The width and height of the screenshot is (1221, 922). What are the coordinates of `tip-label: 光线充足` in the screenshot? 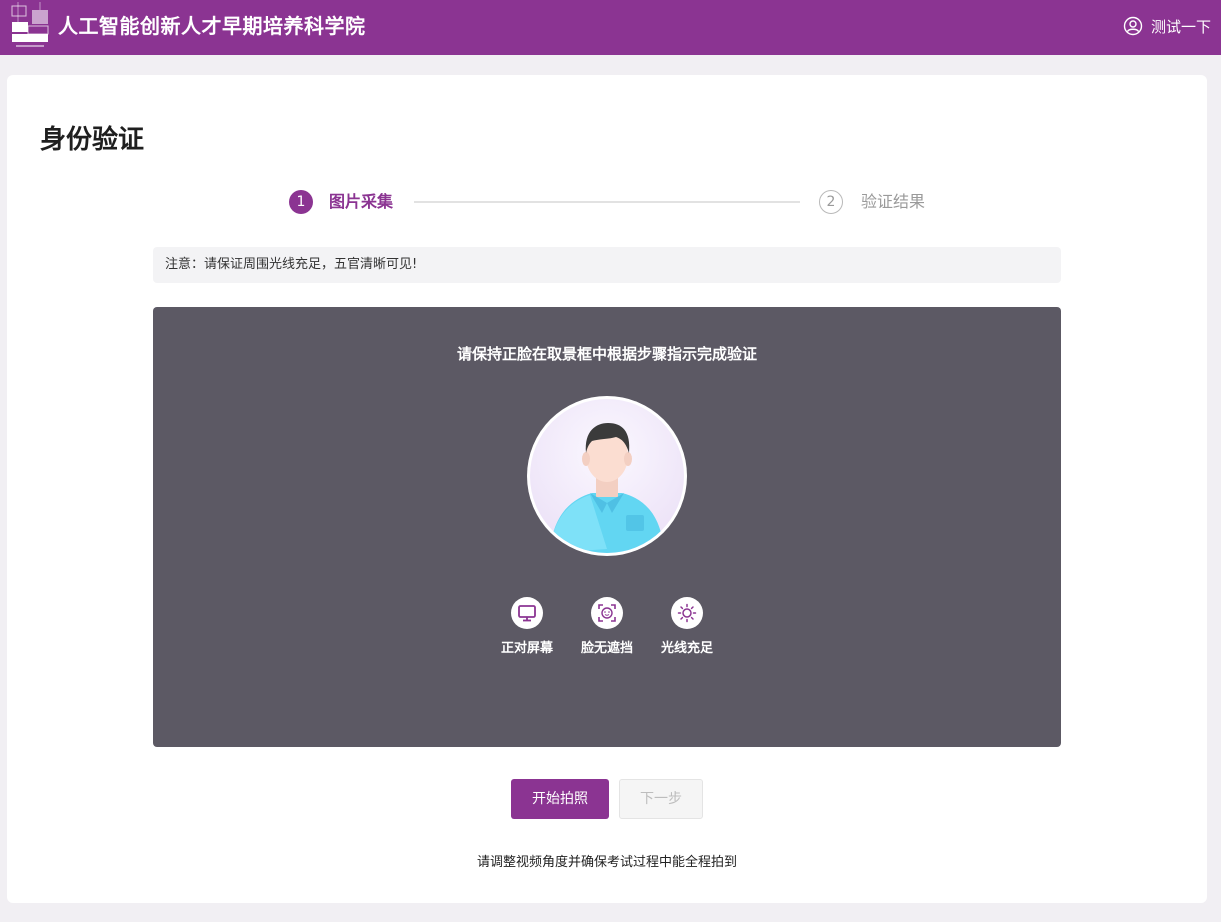 It's located at (686, 648).